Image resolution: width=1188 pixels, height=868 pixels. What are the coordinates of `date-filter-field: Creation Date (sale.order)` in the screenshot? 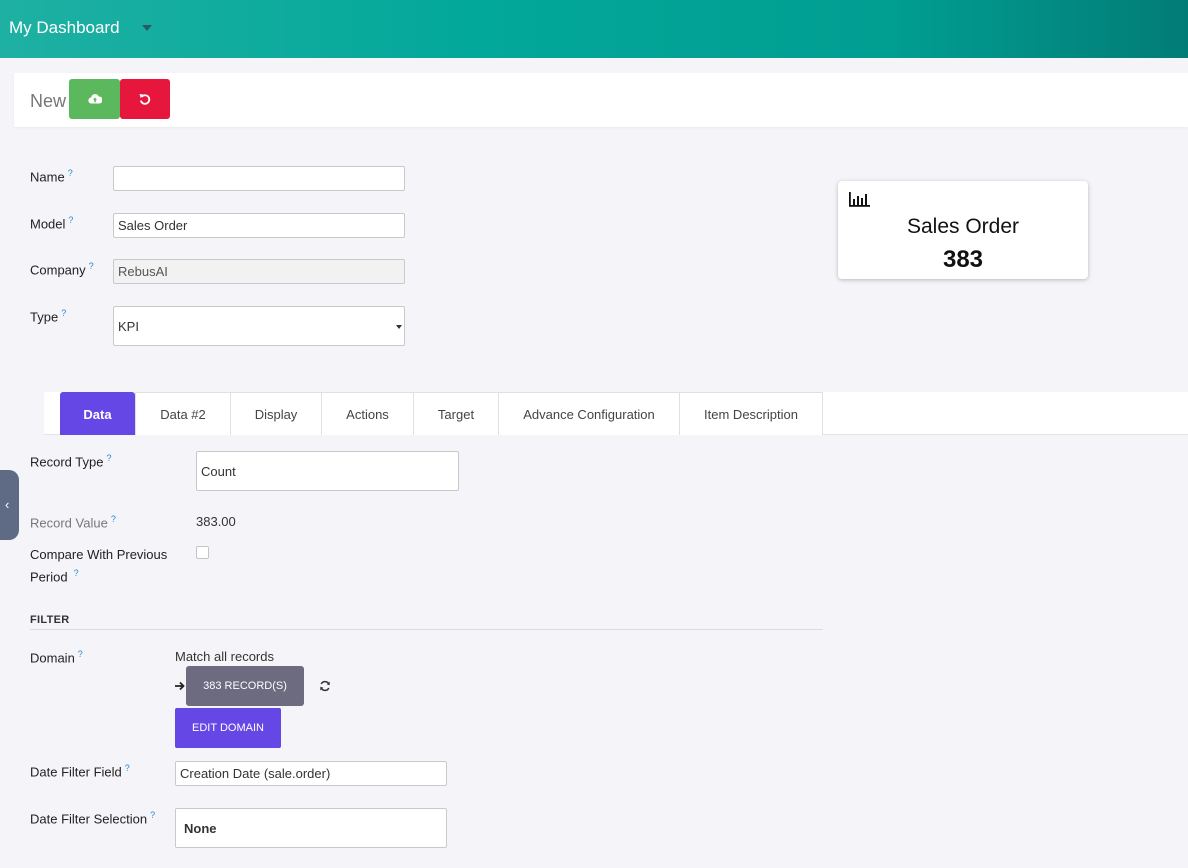 It's located at (311, 773).